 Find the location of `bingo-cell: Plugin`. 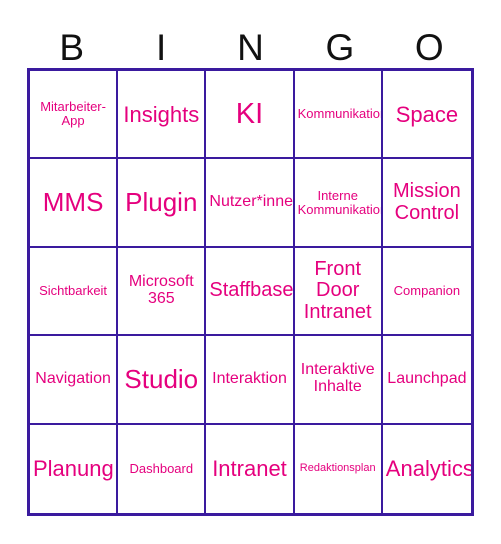

bingo-cell: Plugin is located at coordinates (162, 203).